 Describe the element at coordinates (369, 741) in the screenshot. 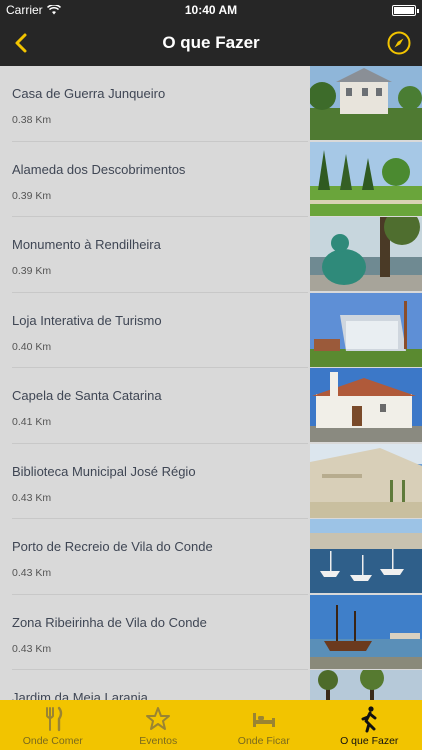

I see `tab-label: O que Fazer` at that location.